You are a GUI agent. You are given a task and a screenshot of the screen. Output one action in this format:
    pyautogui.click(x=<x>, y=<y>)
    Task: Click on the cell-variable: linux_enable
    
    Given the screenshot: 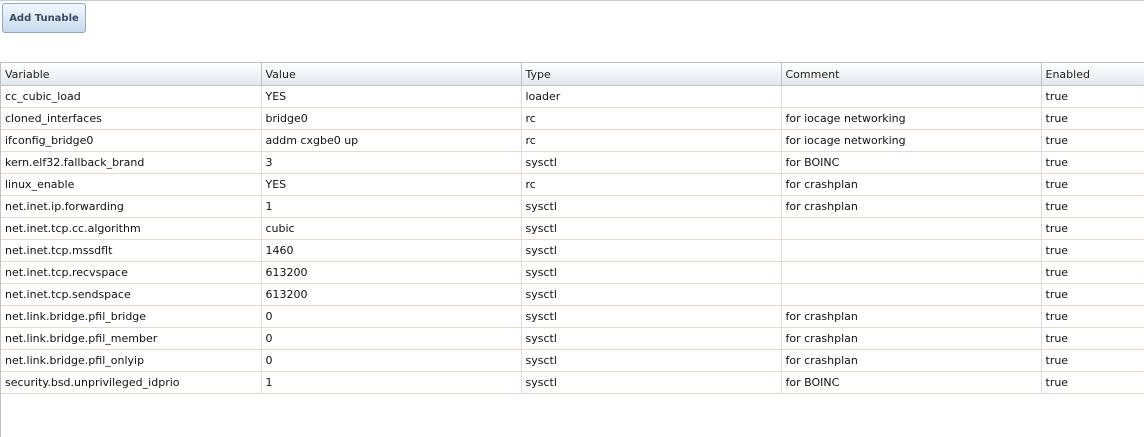 What is the action you would take?
    pyautogui.click(x=131, y=184)
    